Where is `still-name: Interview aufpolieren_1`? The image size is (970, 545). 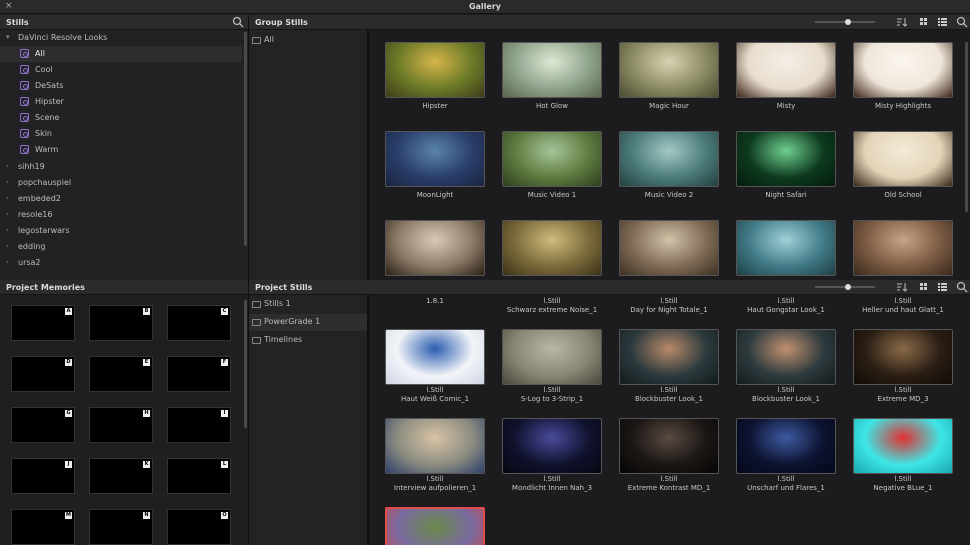 still-name: Interview aufpolieren_1 is located at coordinates (435, 488).